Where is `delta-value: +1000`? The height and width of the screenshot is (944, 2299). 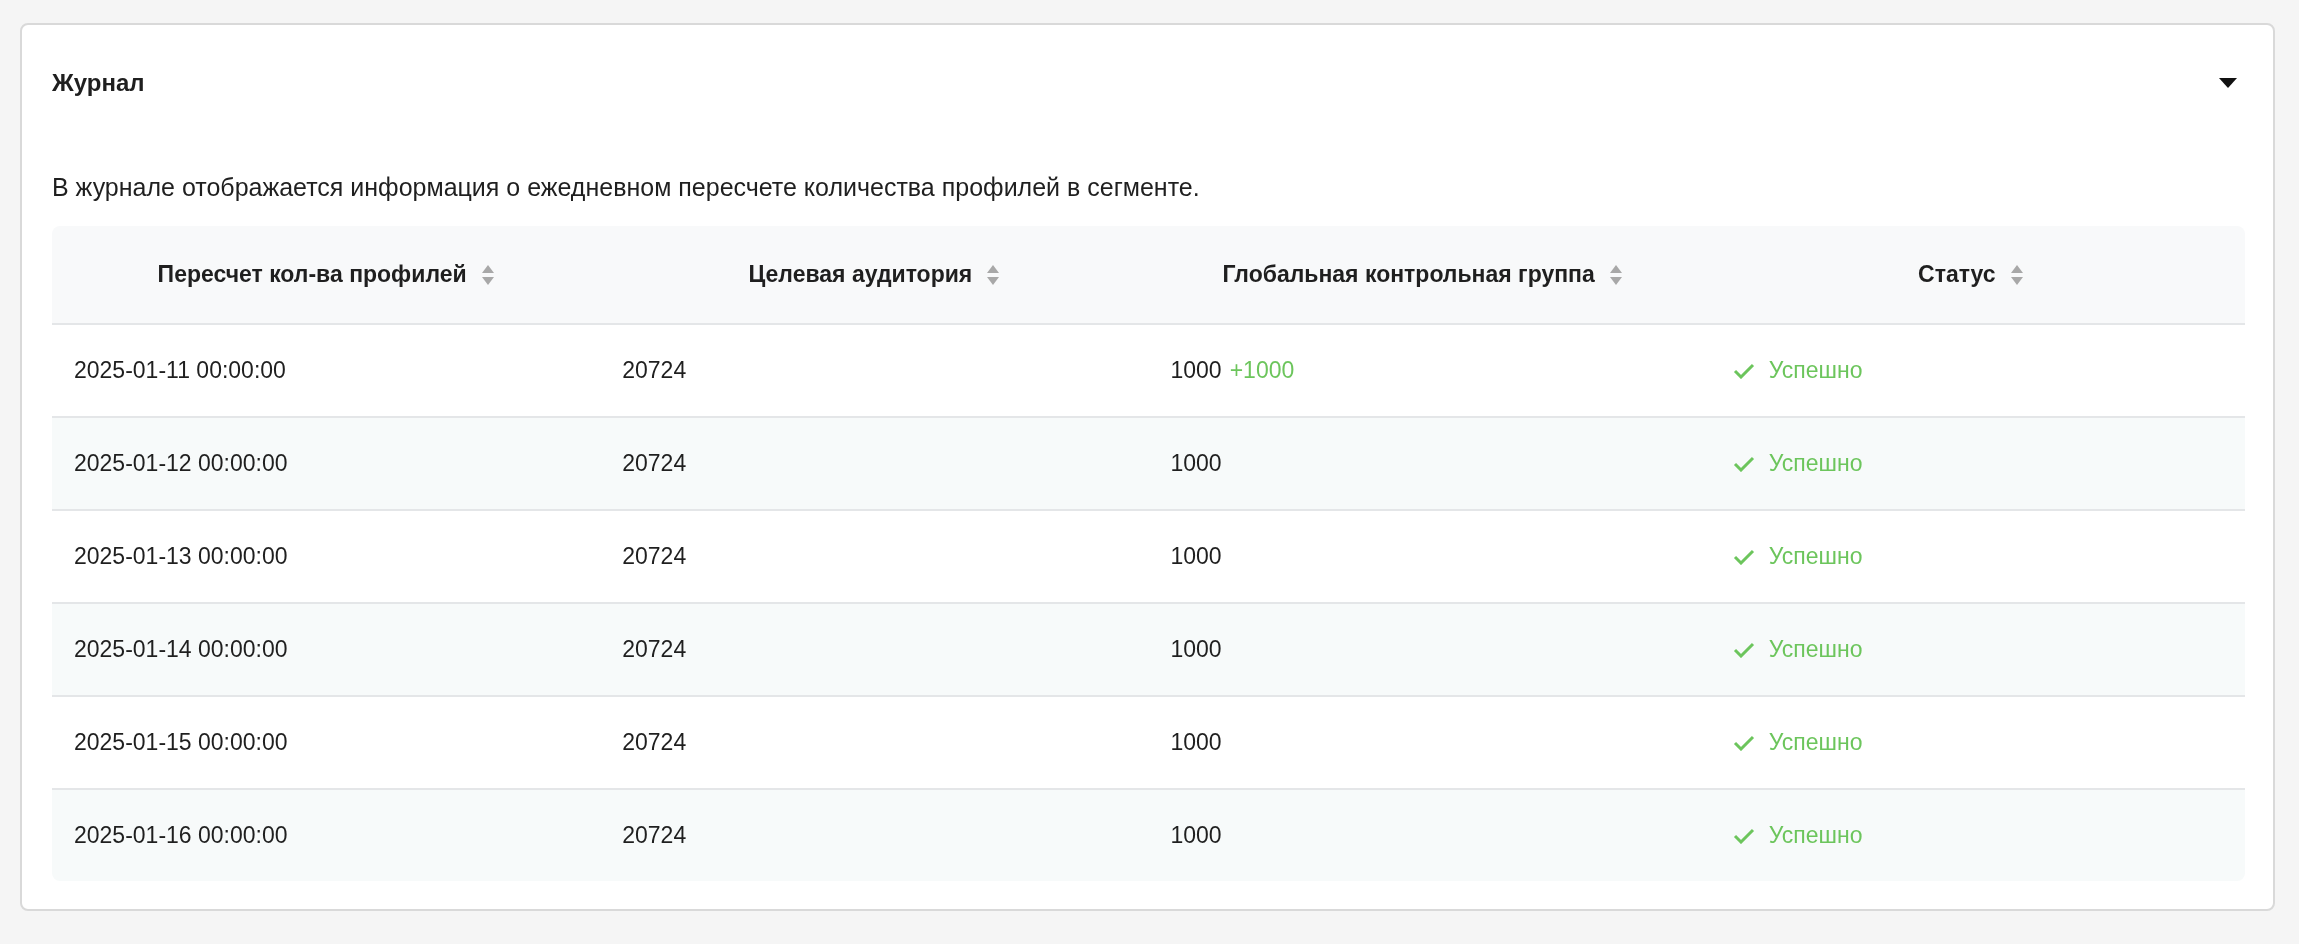 delta-value: +1000 is located at coordinates (1262, 370).